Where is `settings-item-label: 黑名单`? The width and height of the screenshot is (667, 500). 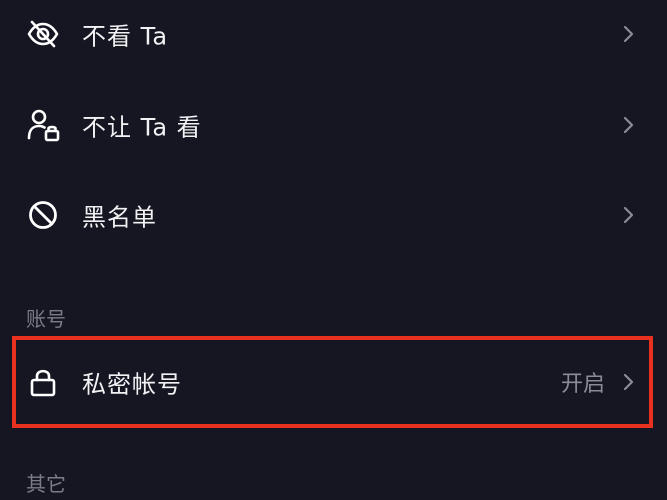
settings-item-label: 黑名单 is located at coordinates (119, 217).